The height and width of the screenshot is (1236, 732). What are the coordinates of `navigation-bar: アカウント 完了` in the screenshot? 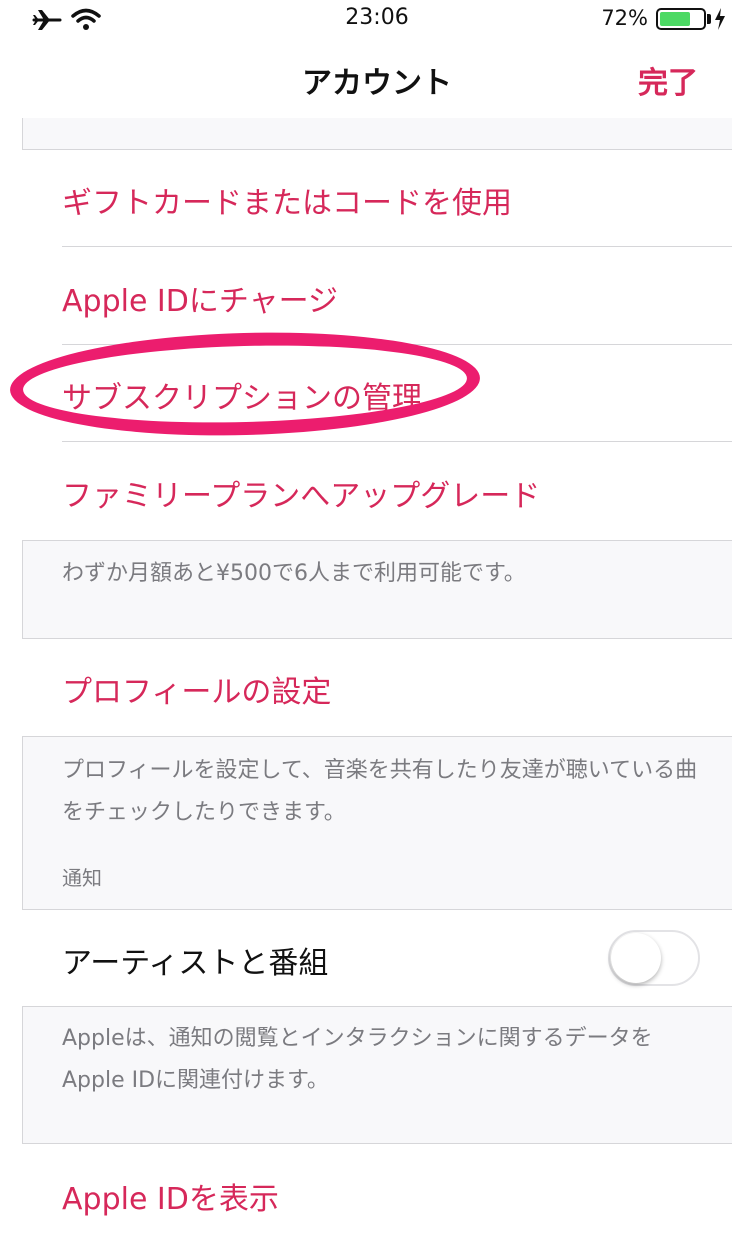 It's located at (377, 79).